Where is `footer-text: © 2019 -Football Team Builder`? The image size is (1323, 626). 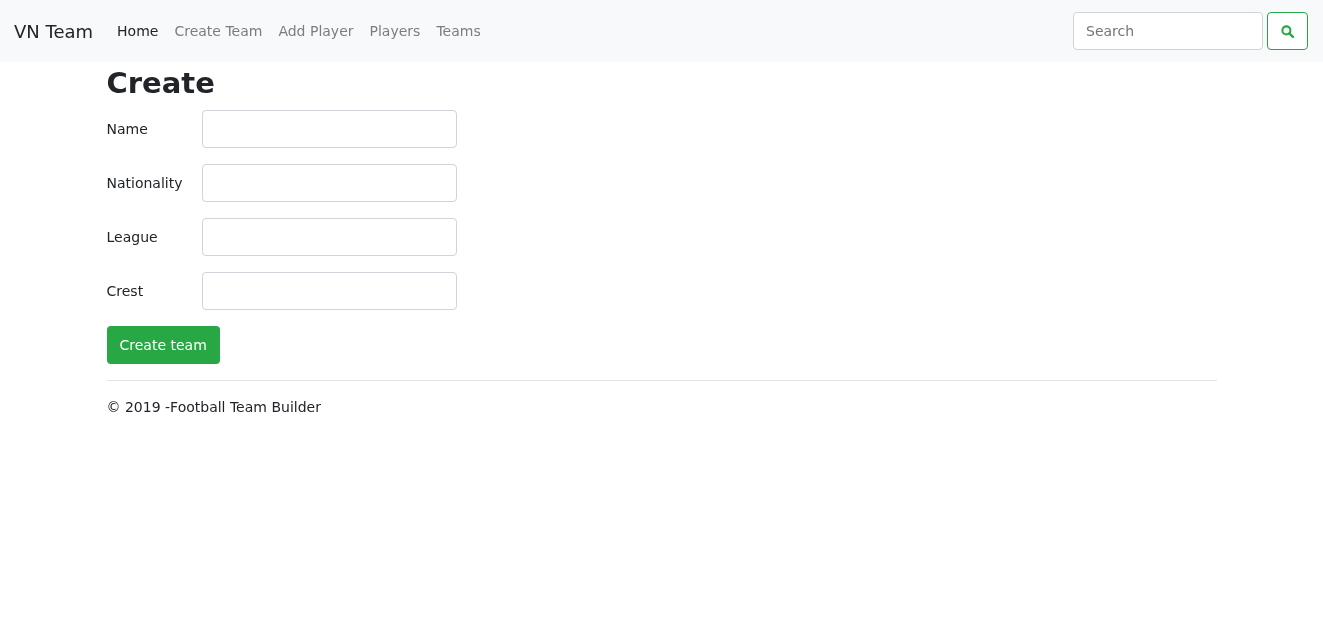 footer-text: © 2019 -Football Team Builder is located at coordinates (214, 406).